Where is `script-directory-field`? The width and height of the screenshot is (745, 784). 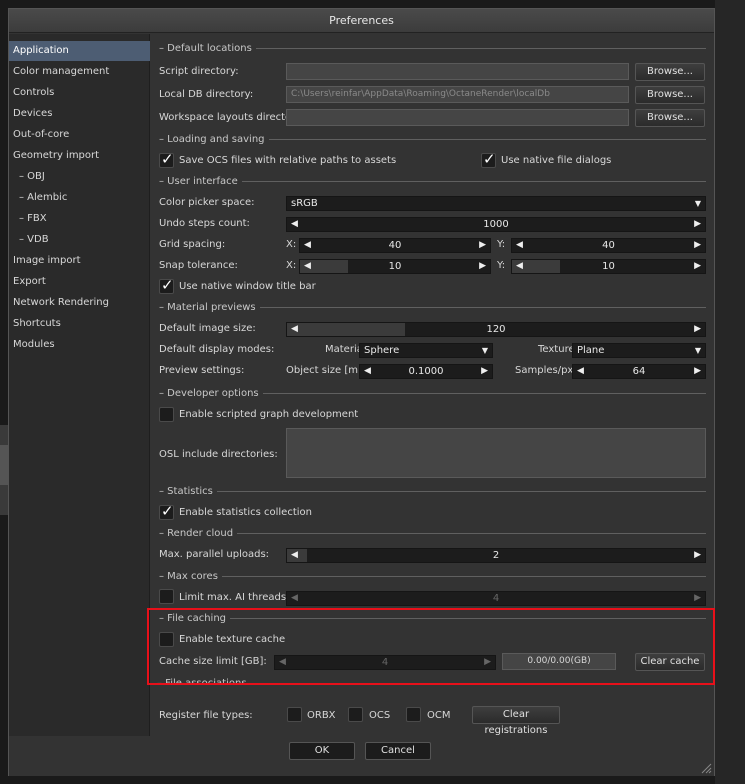 script-directory-field is located at coordinates (457, 71).